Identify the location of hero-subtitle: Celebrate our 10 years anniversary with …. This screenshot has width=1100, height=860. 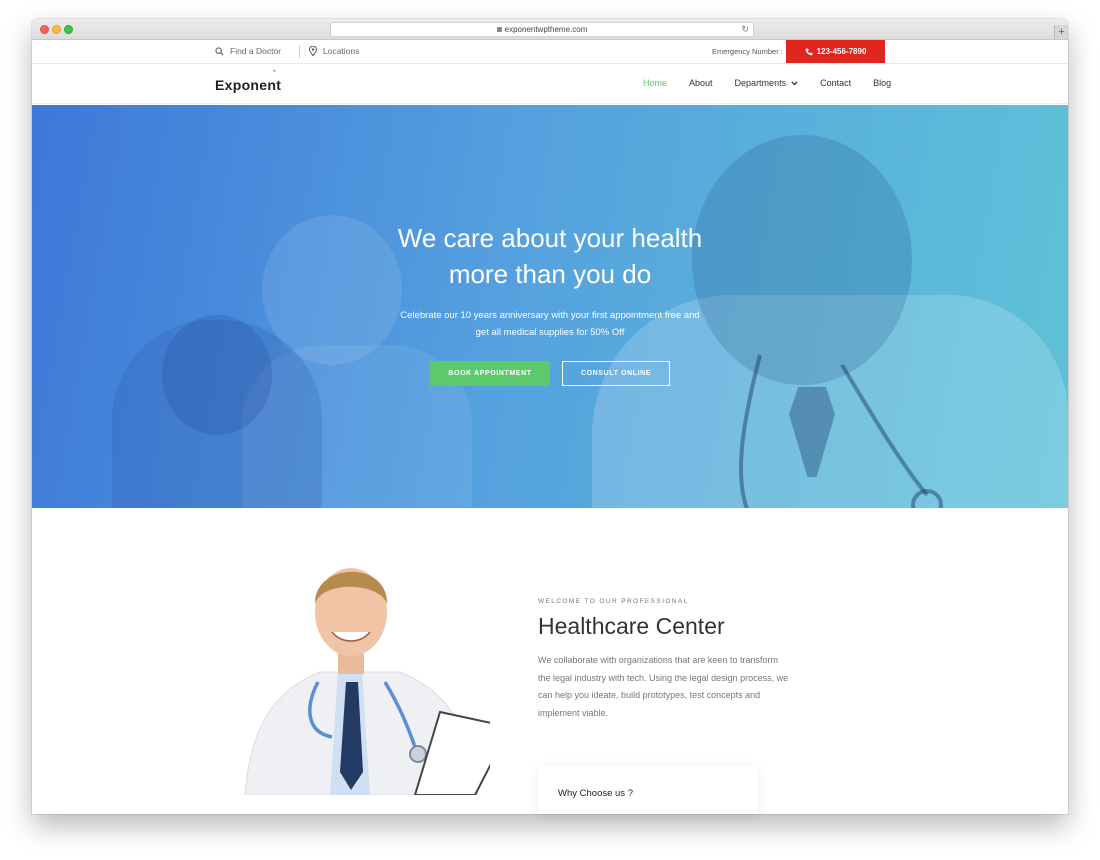
(550, 324).